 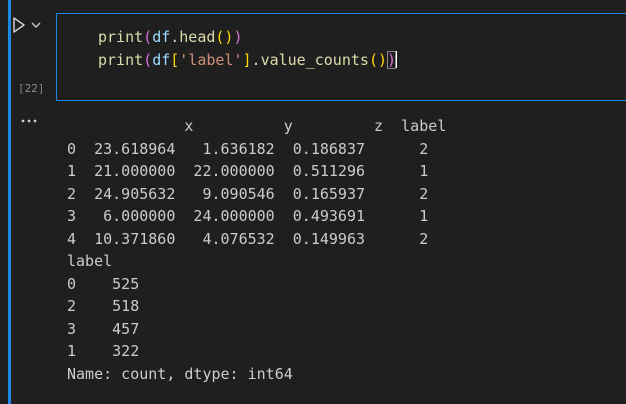 I want to click on execution-count: [22], so click(x=31, y=88).